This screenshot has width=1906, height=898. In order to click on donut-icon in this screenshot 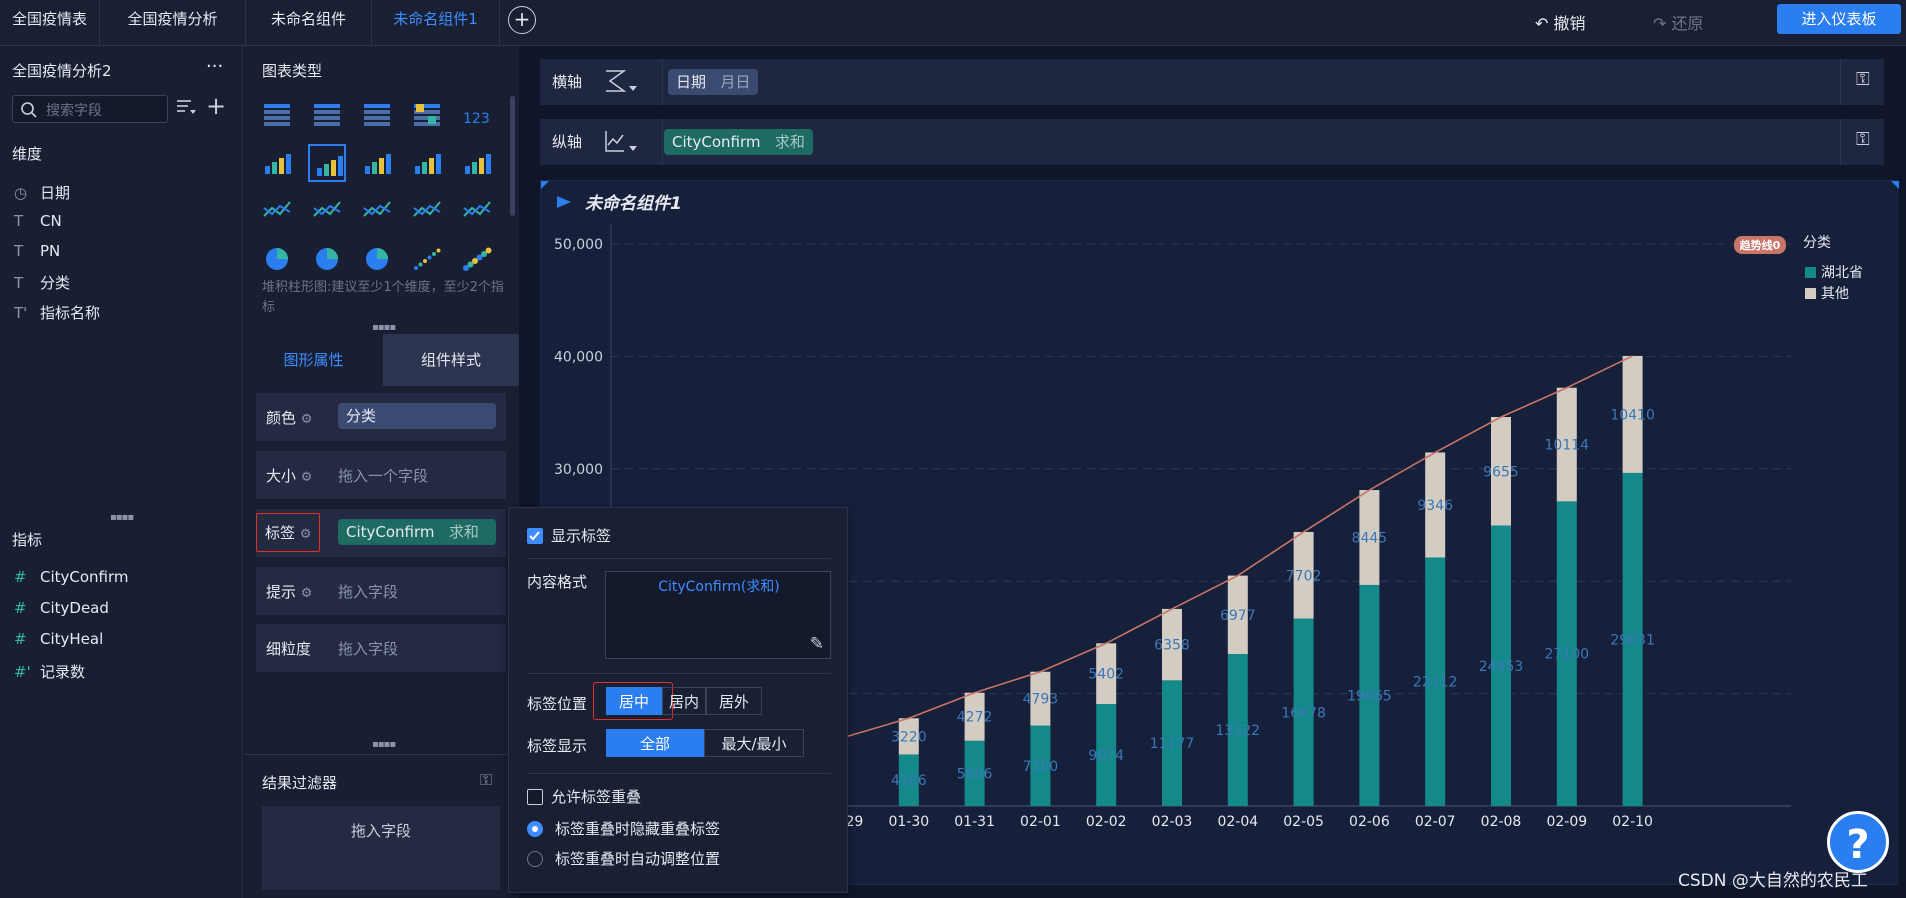, I will do `click(377, 259)`.